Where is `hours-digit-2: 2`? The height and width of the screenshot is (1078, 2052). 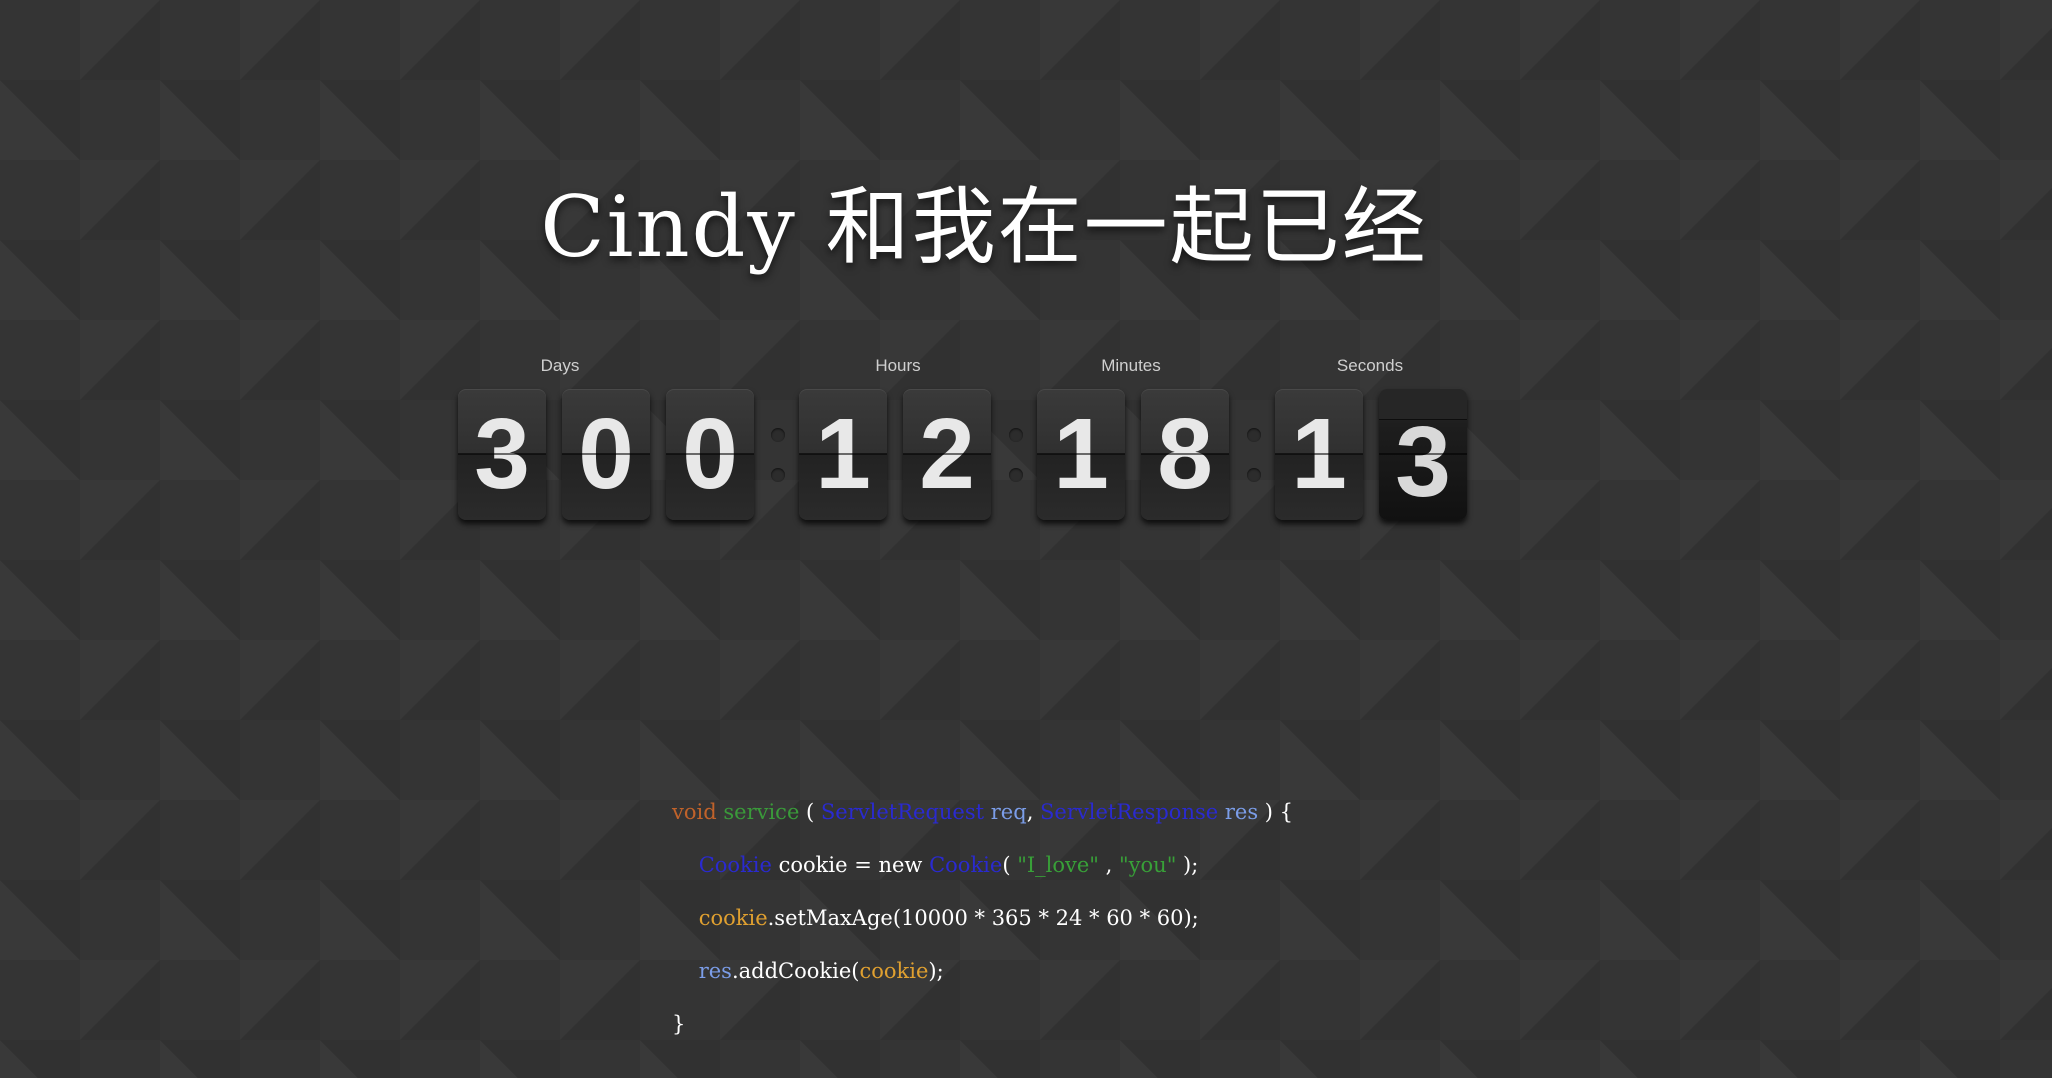
hours-digit-2: 2 is located at coordinates (947, 454).